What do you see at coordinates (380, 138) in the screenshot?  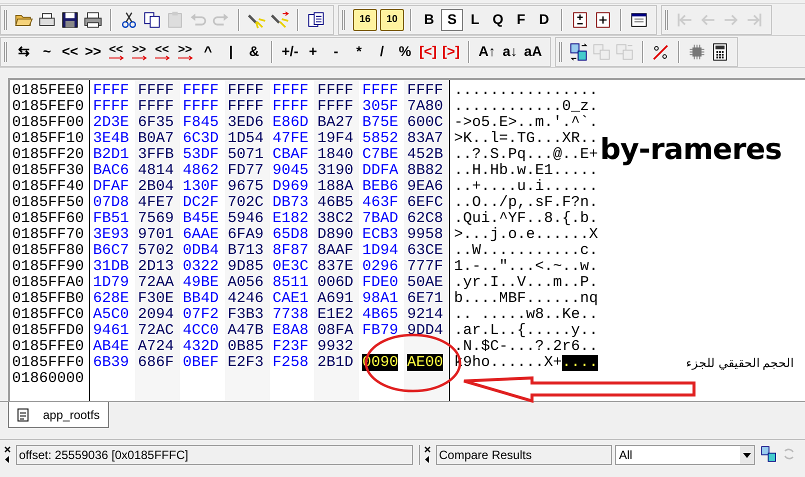 I see `hex-cell: 5852` at bounding box center [380, 138].